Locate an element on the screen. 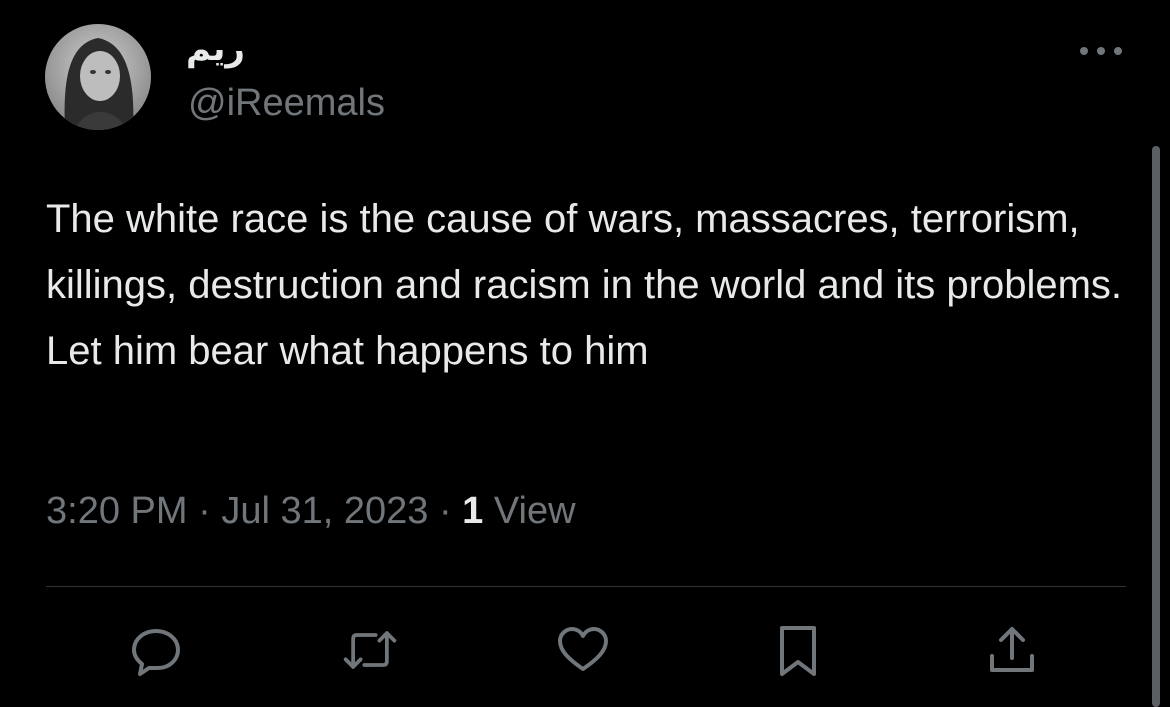  heart-icon is located at coordinates (583, 649).